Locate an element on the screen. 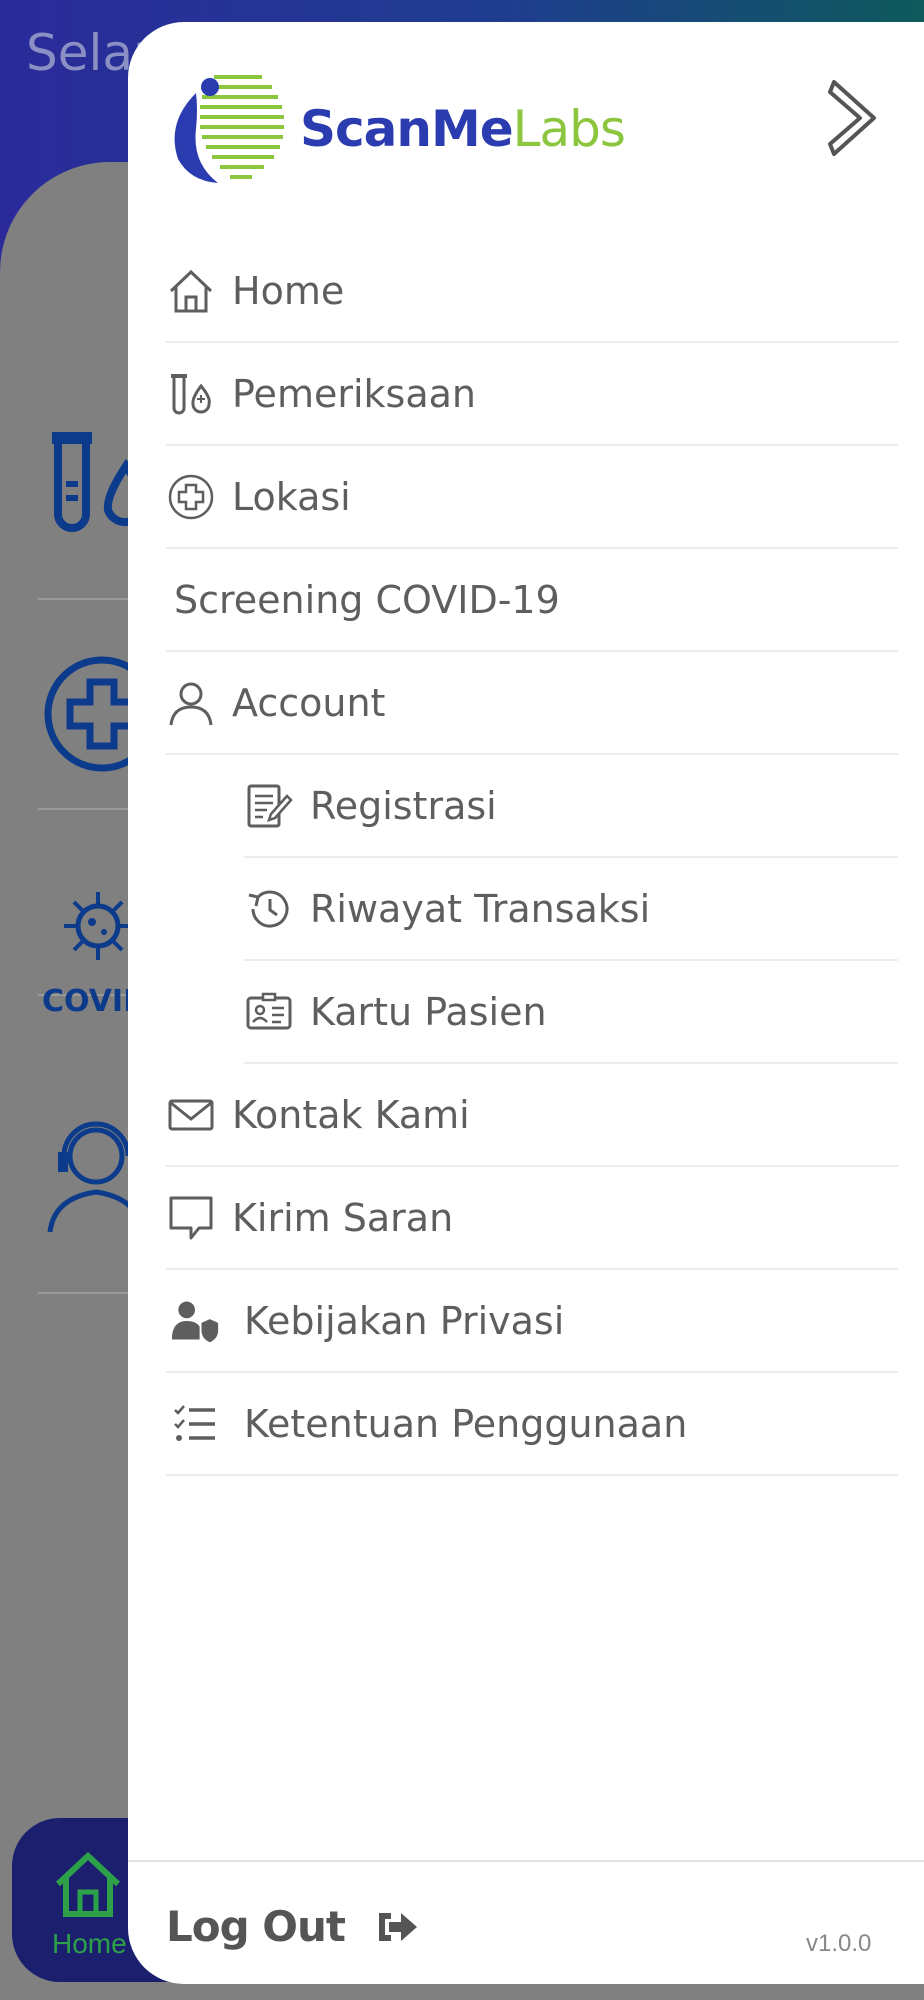  menu-item-ketentuan-penggunaan: Ketentuan Penggunaan is located at coordinates (532, 1424).